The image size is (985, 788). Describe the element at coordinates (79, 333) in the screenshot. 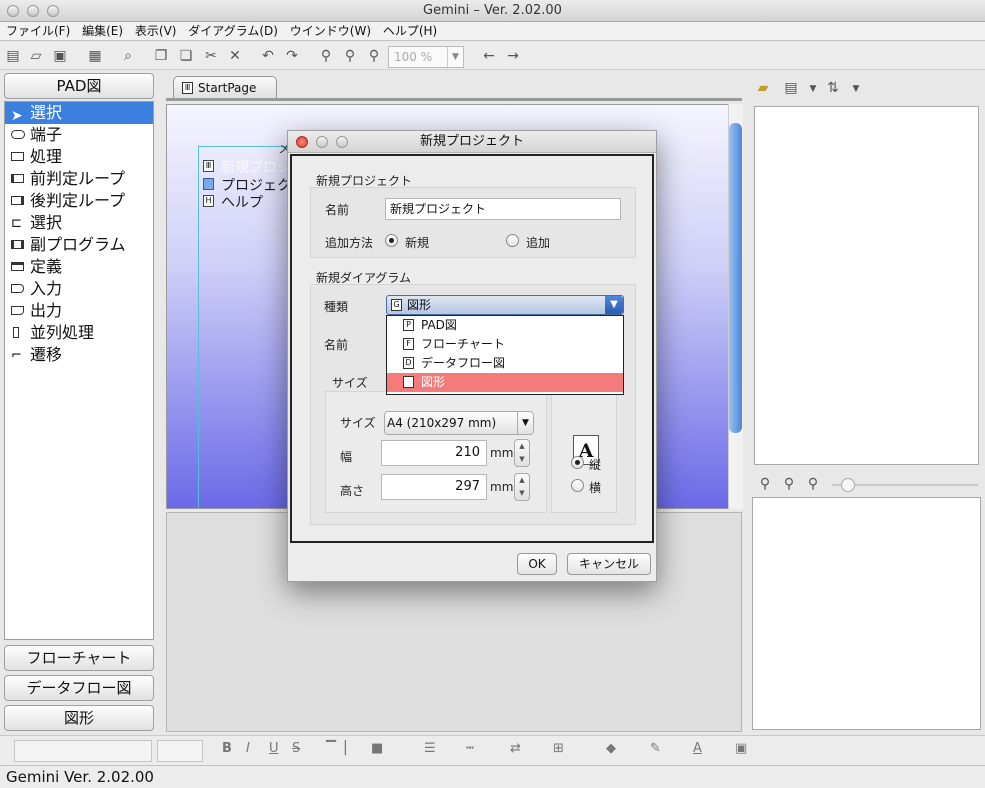

I see `palette-item-parallel: 並列処理` at that location.